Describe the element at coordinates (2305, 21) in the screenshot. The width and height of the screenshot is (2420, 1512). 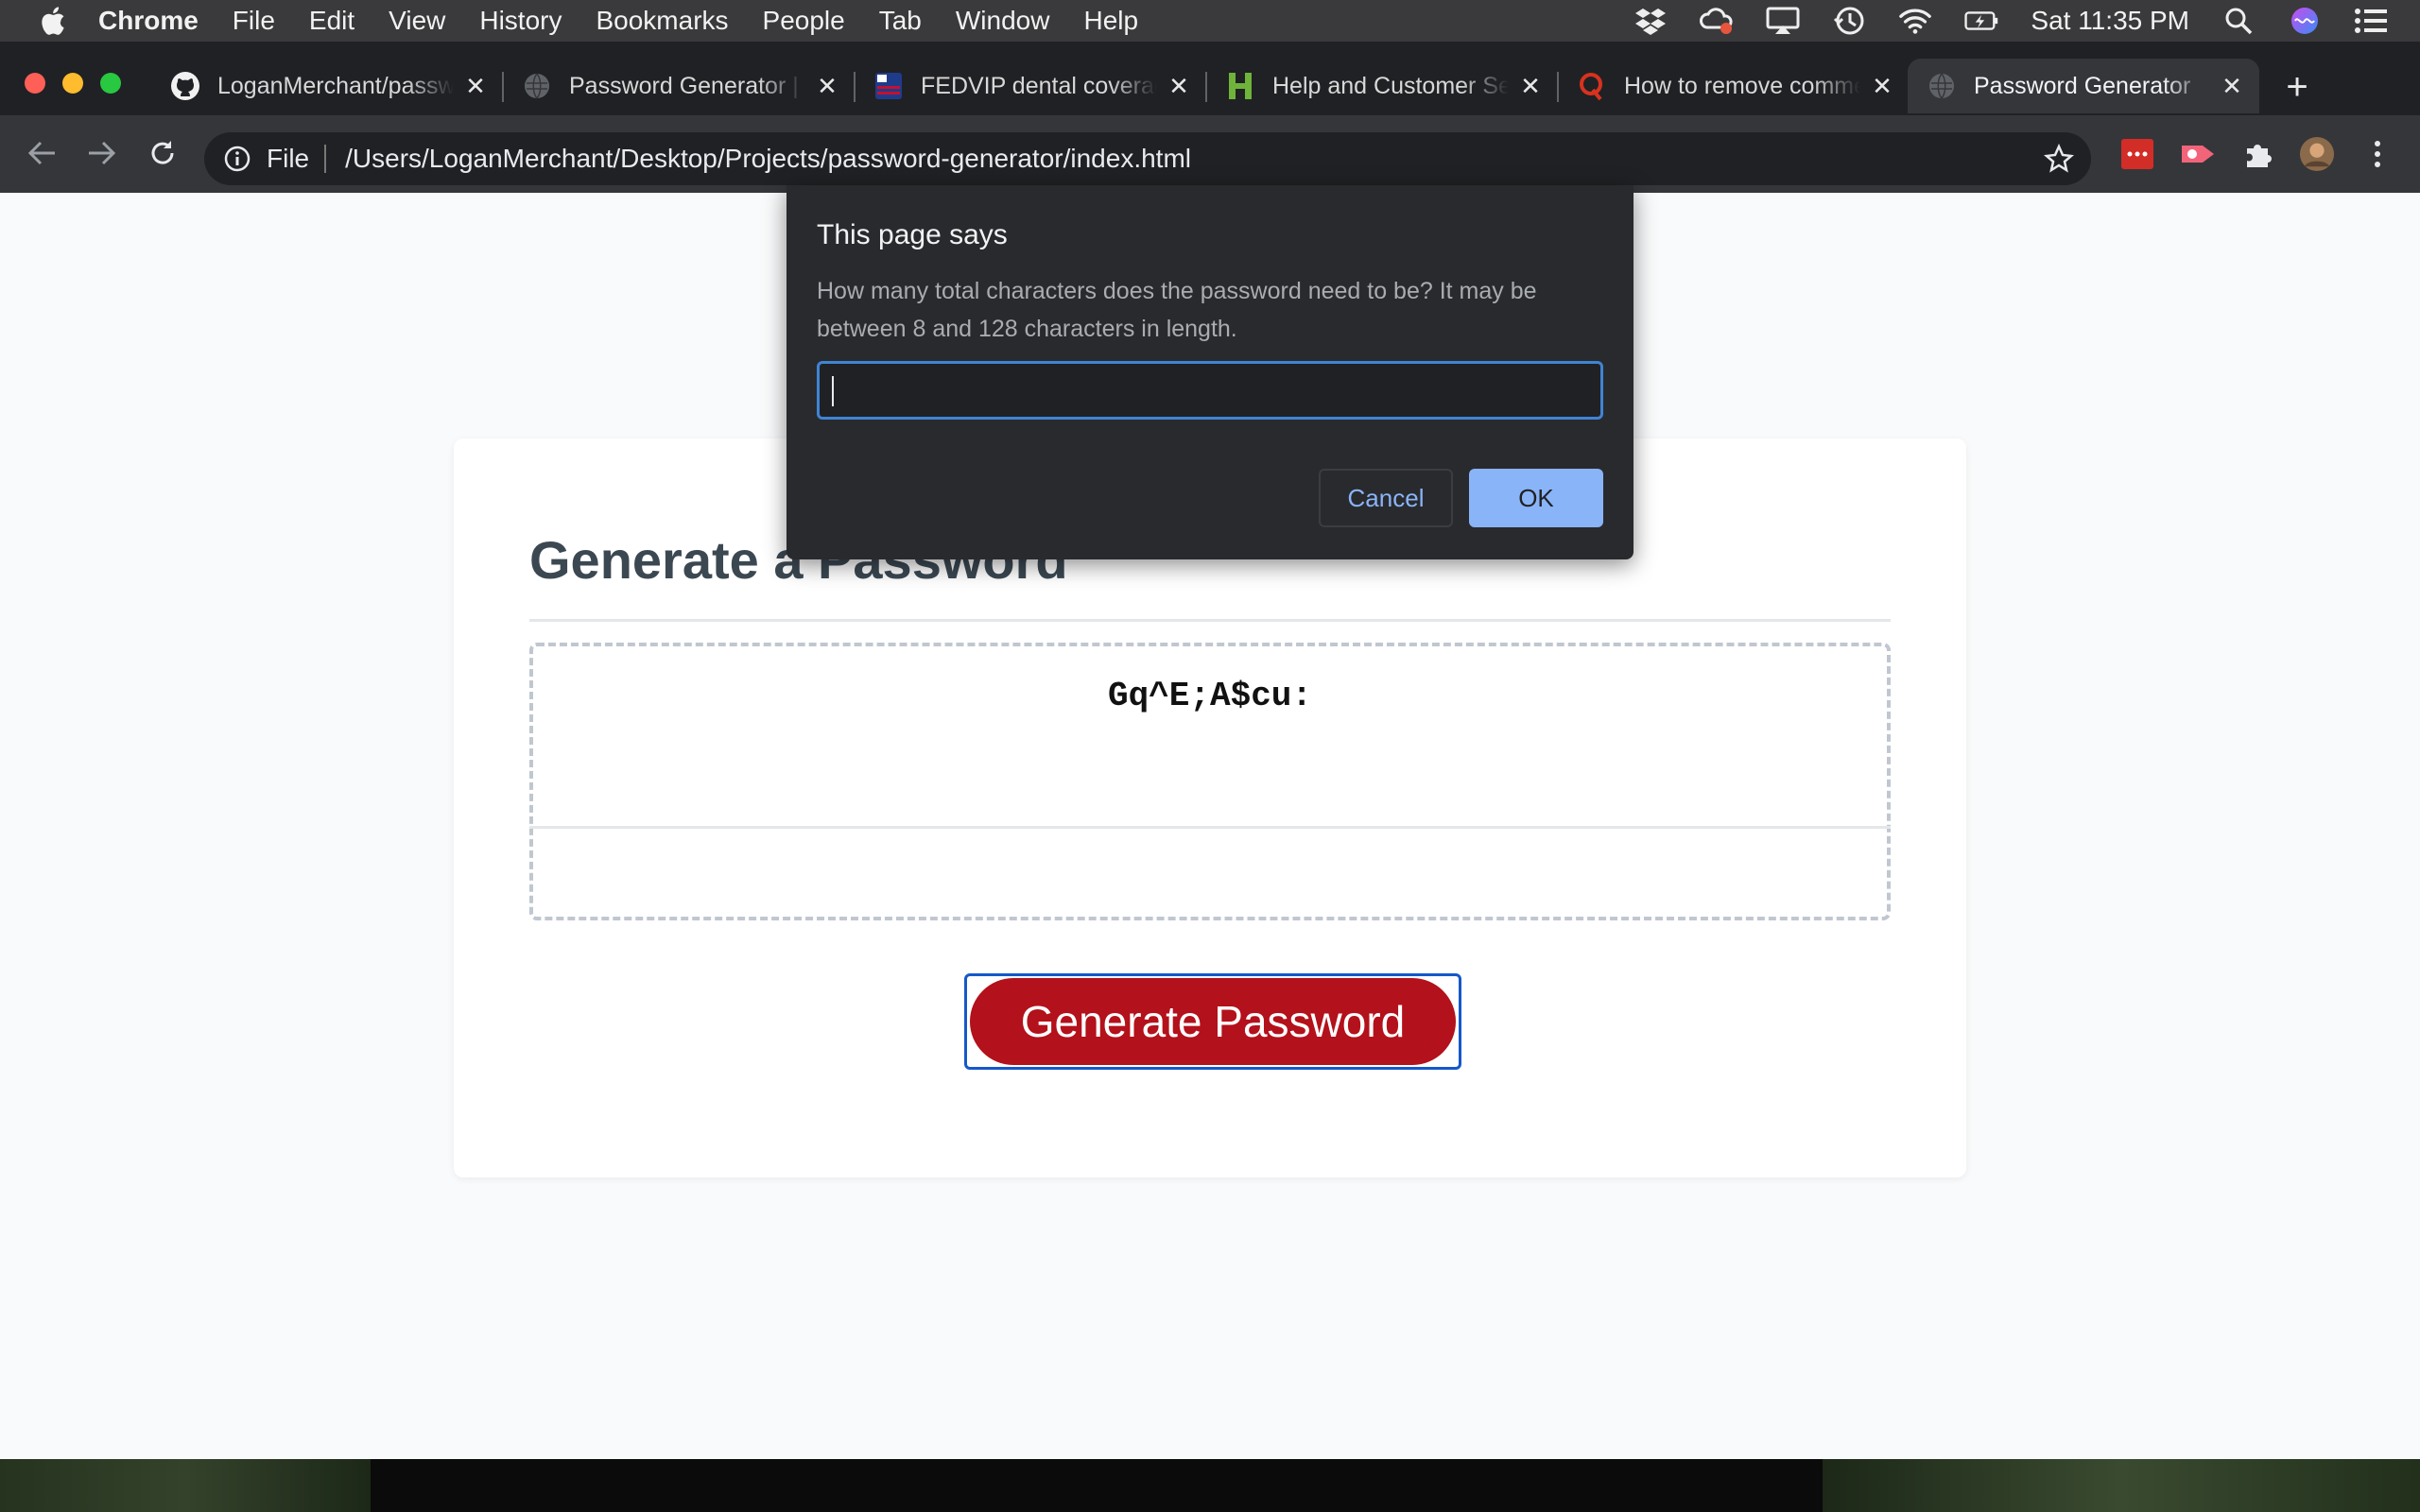
I see `siri-icon` at that location.